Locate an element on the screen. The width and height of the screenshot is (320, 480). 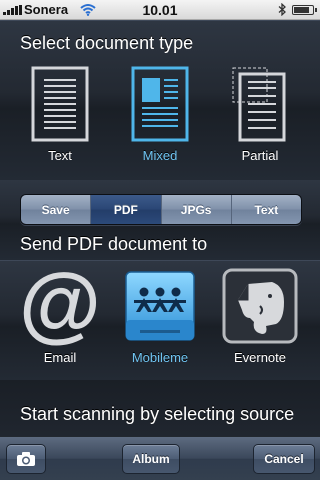
destination-evernote-label: Evernote is located at coordinates (260, 357).